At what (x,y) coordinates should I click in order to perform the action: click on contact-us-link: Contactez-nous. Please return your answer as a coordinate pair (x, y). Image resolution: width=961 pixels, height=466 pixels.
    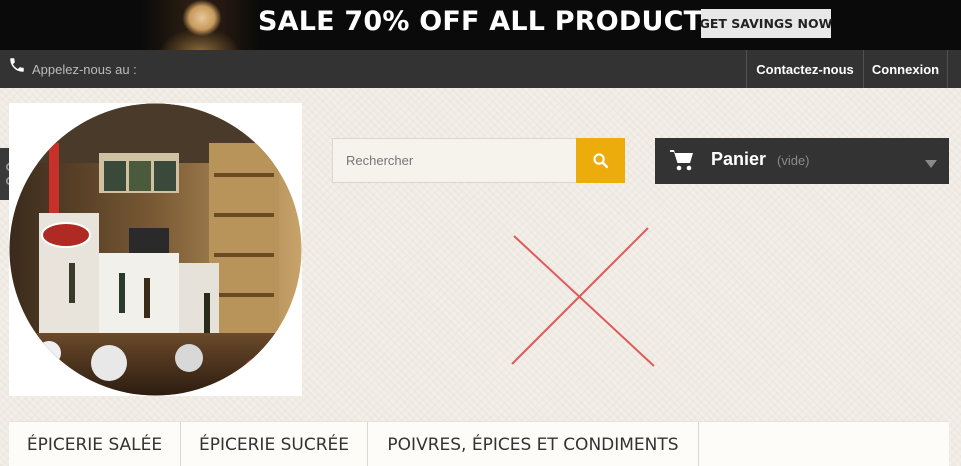
    Looking at the image, I should click on (804, 69).